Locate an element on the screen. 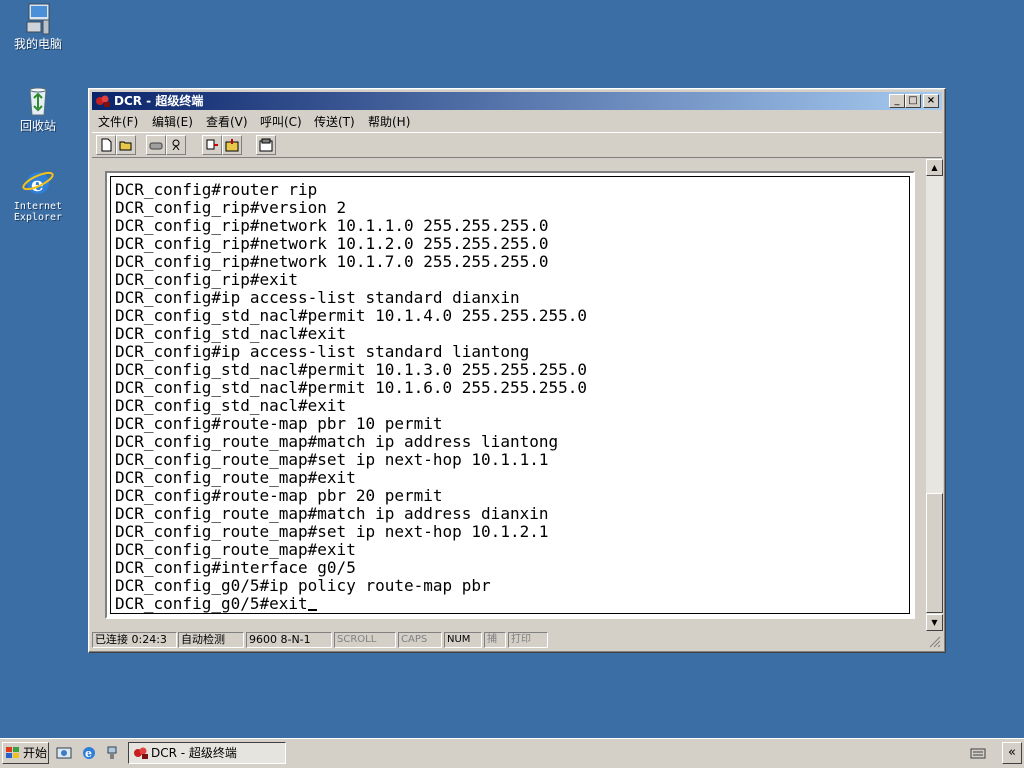 The height and width of the screenshot is (768, 1024). taskbar-button-label: DCR - 超级终端 is located at coordinates (194, 753).